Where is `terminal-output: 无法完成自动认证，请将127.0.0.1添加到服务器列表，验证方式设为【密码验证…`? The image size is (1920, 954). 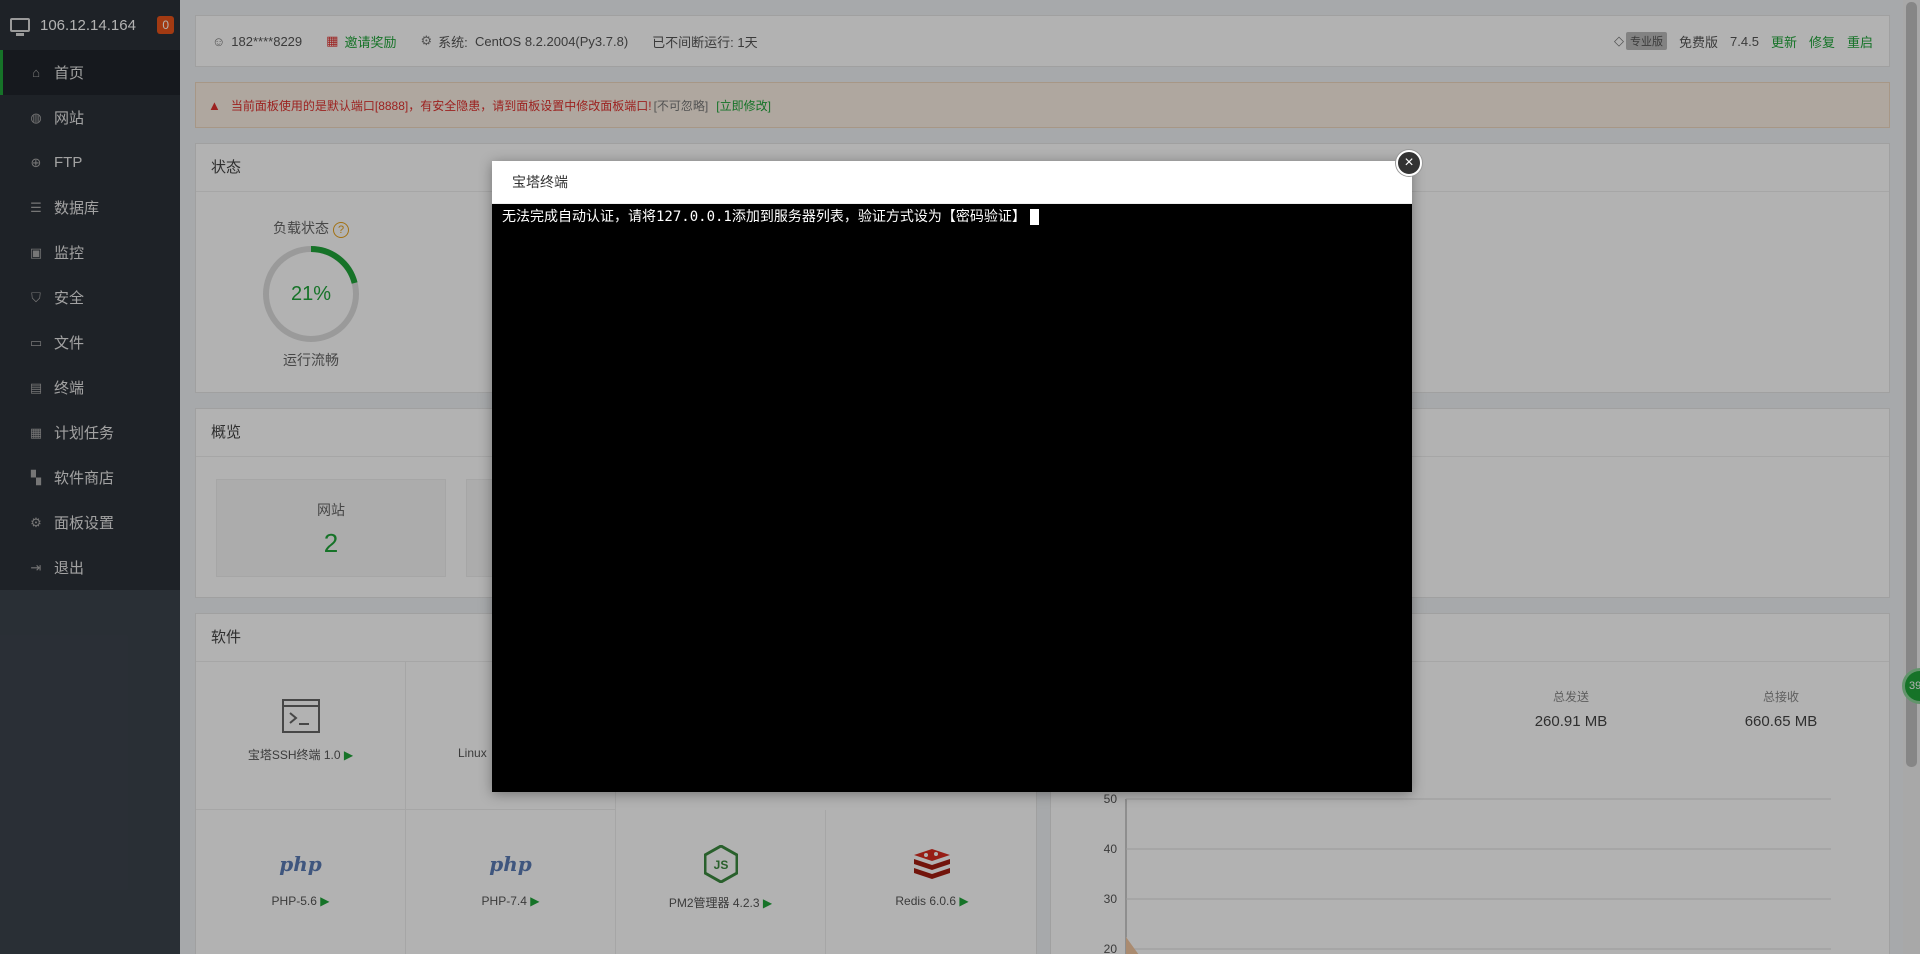
terminal-output: 无法完成自动认证，请将127.0.0.1添加到服务器列表，验证方式设为【密码验证… is located at coordinates (764, 217).